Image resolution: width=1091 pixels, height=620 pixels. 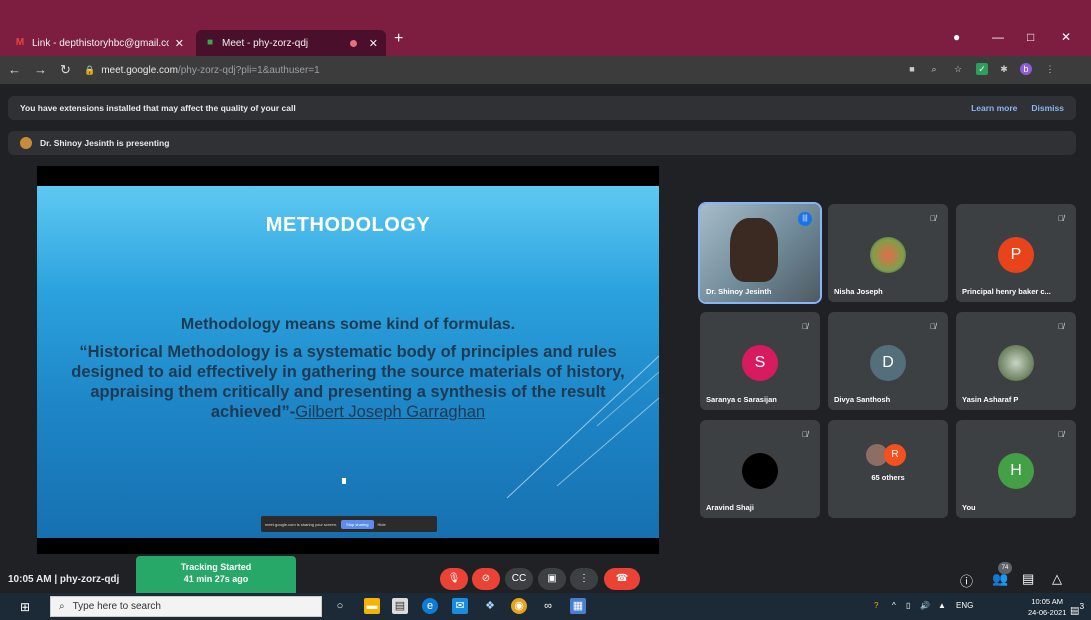 What do you see at coordinates (248, 70) in the screenshot?
I see `url-path: /phy-zorz-qdj?pli=1&authuser=1` at bounding box center [248, 70].